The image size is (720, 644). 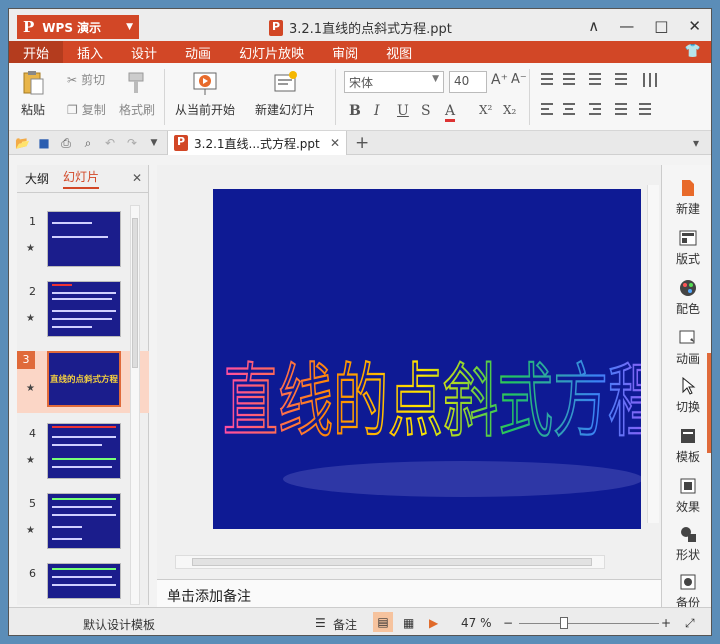 I want to click on ppt-file-icon, so click(x=276, y=27).